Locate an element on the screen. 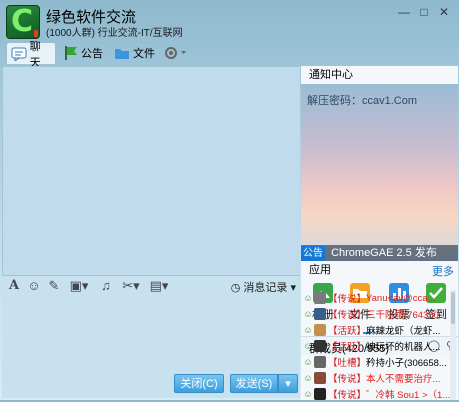 This screenshot has width=459, height=402. emoji-icon: ☺ is located at coordinates (34, 286).